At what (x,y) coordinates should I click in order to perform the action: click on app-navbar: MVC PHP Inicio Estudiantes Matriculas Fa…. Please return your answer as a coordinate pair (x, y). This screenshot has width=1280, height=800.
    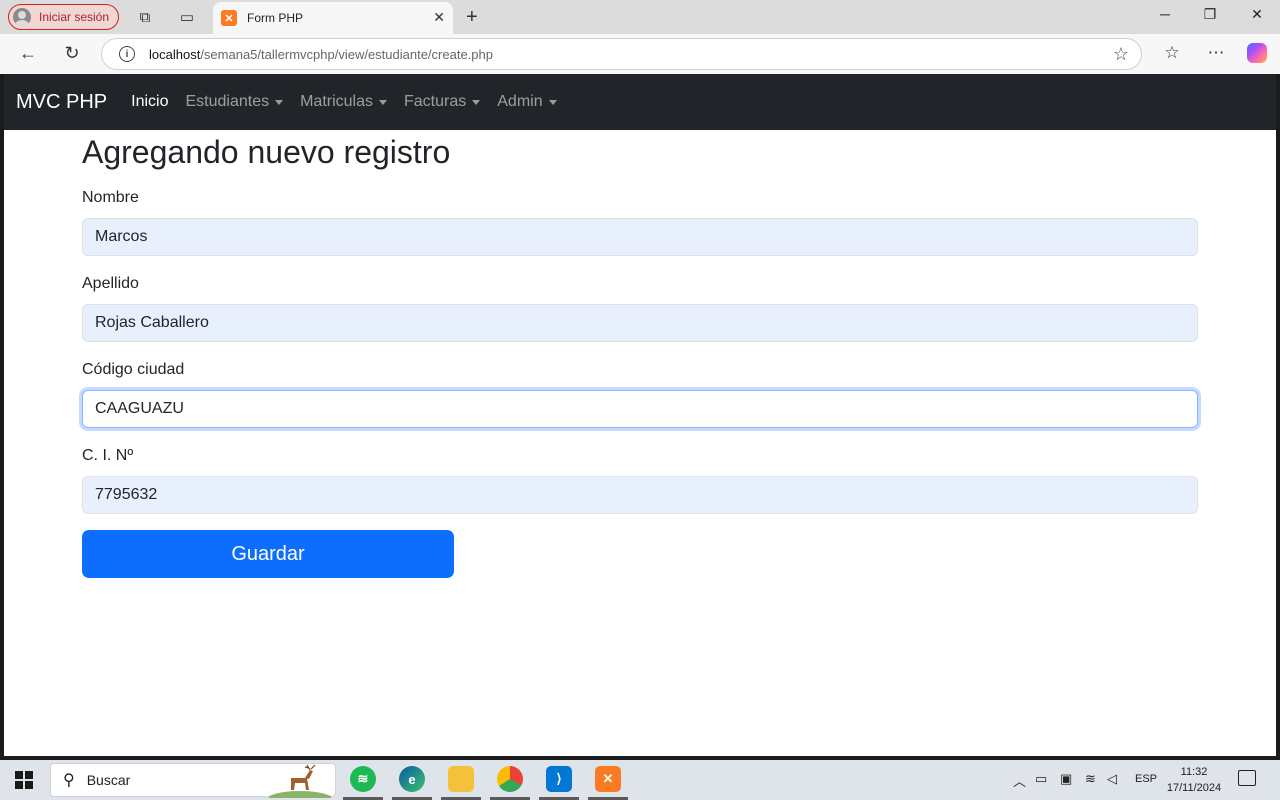
    Looking at the image, I should click on (640, 102).